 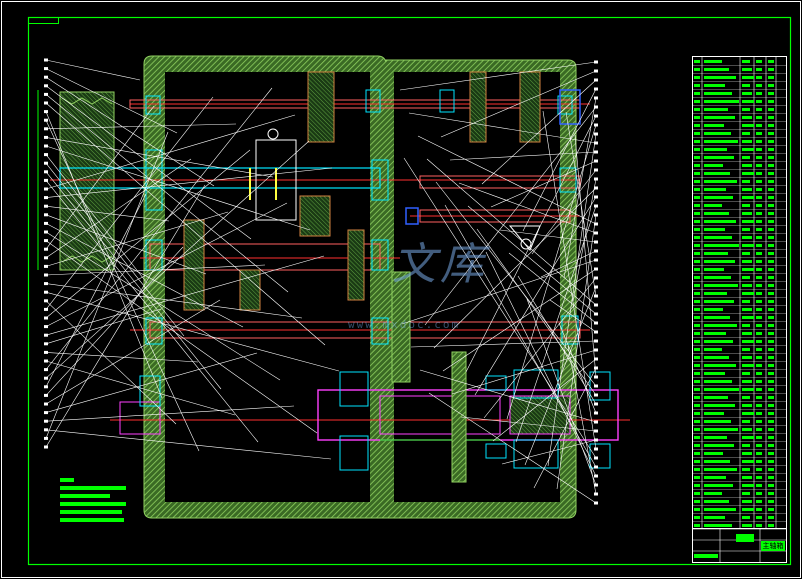 I want to click on leader-line, so click(x=93, y=70).